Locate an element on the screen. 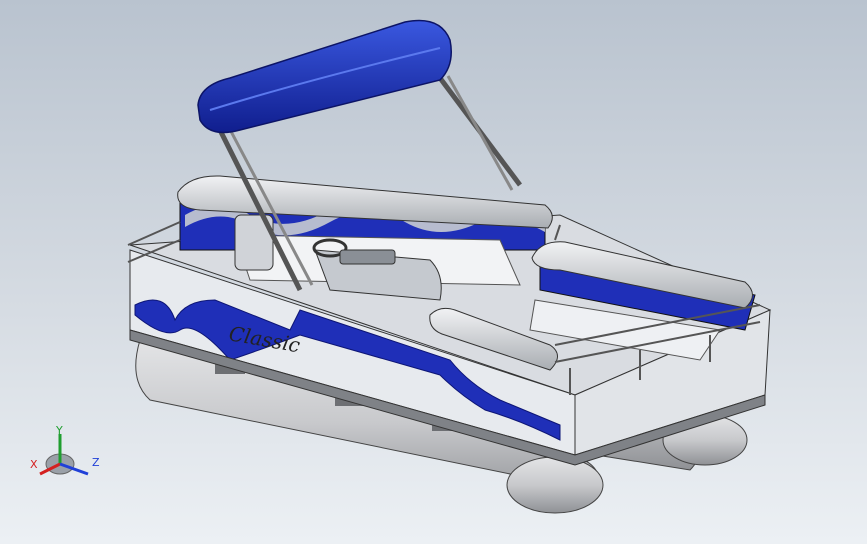 This screenshot has height=544, width=867. pontoon-nose-front is located at coordinates (555, 485).